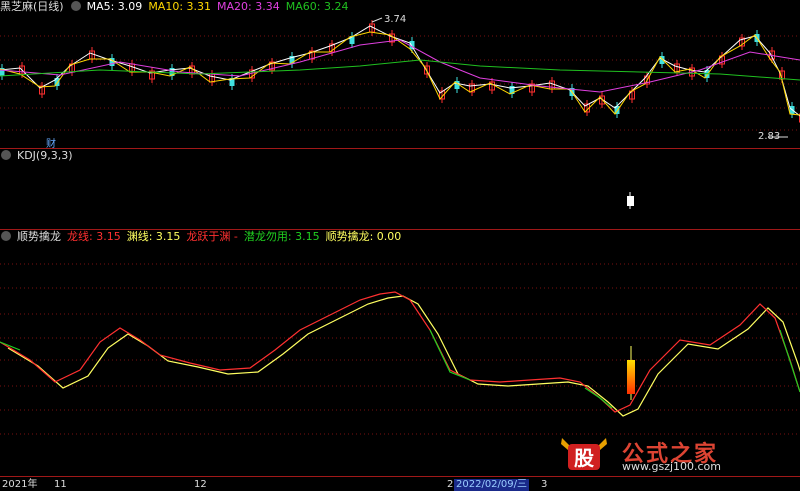 This screenshot has width=800, height=491. What do you see at coordinates (395, 19) in the screenshot?
I see `high-price-label: 3.74` at bounding box center [395, 19].